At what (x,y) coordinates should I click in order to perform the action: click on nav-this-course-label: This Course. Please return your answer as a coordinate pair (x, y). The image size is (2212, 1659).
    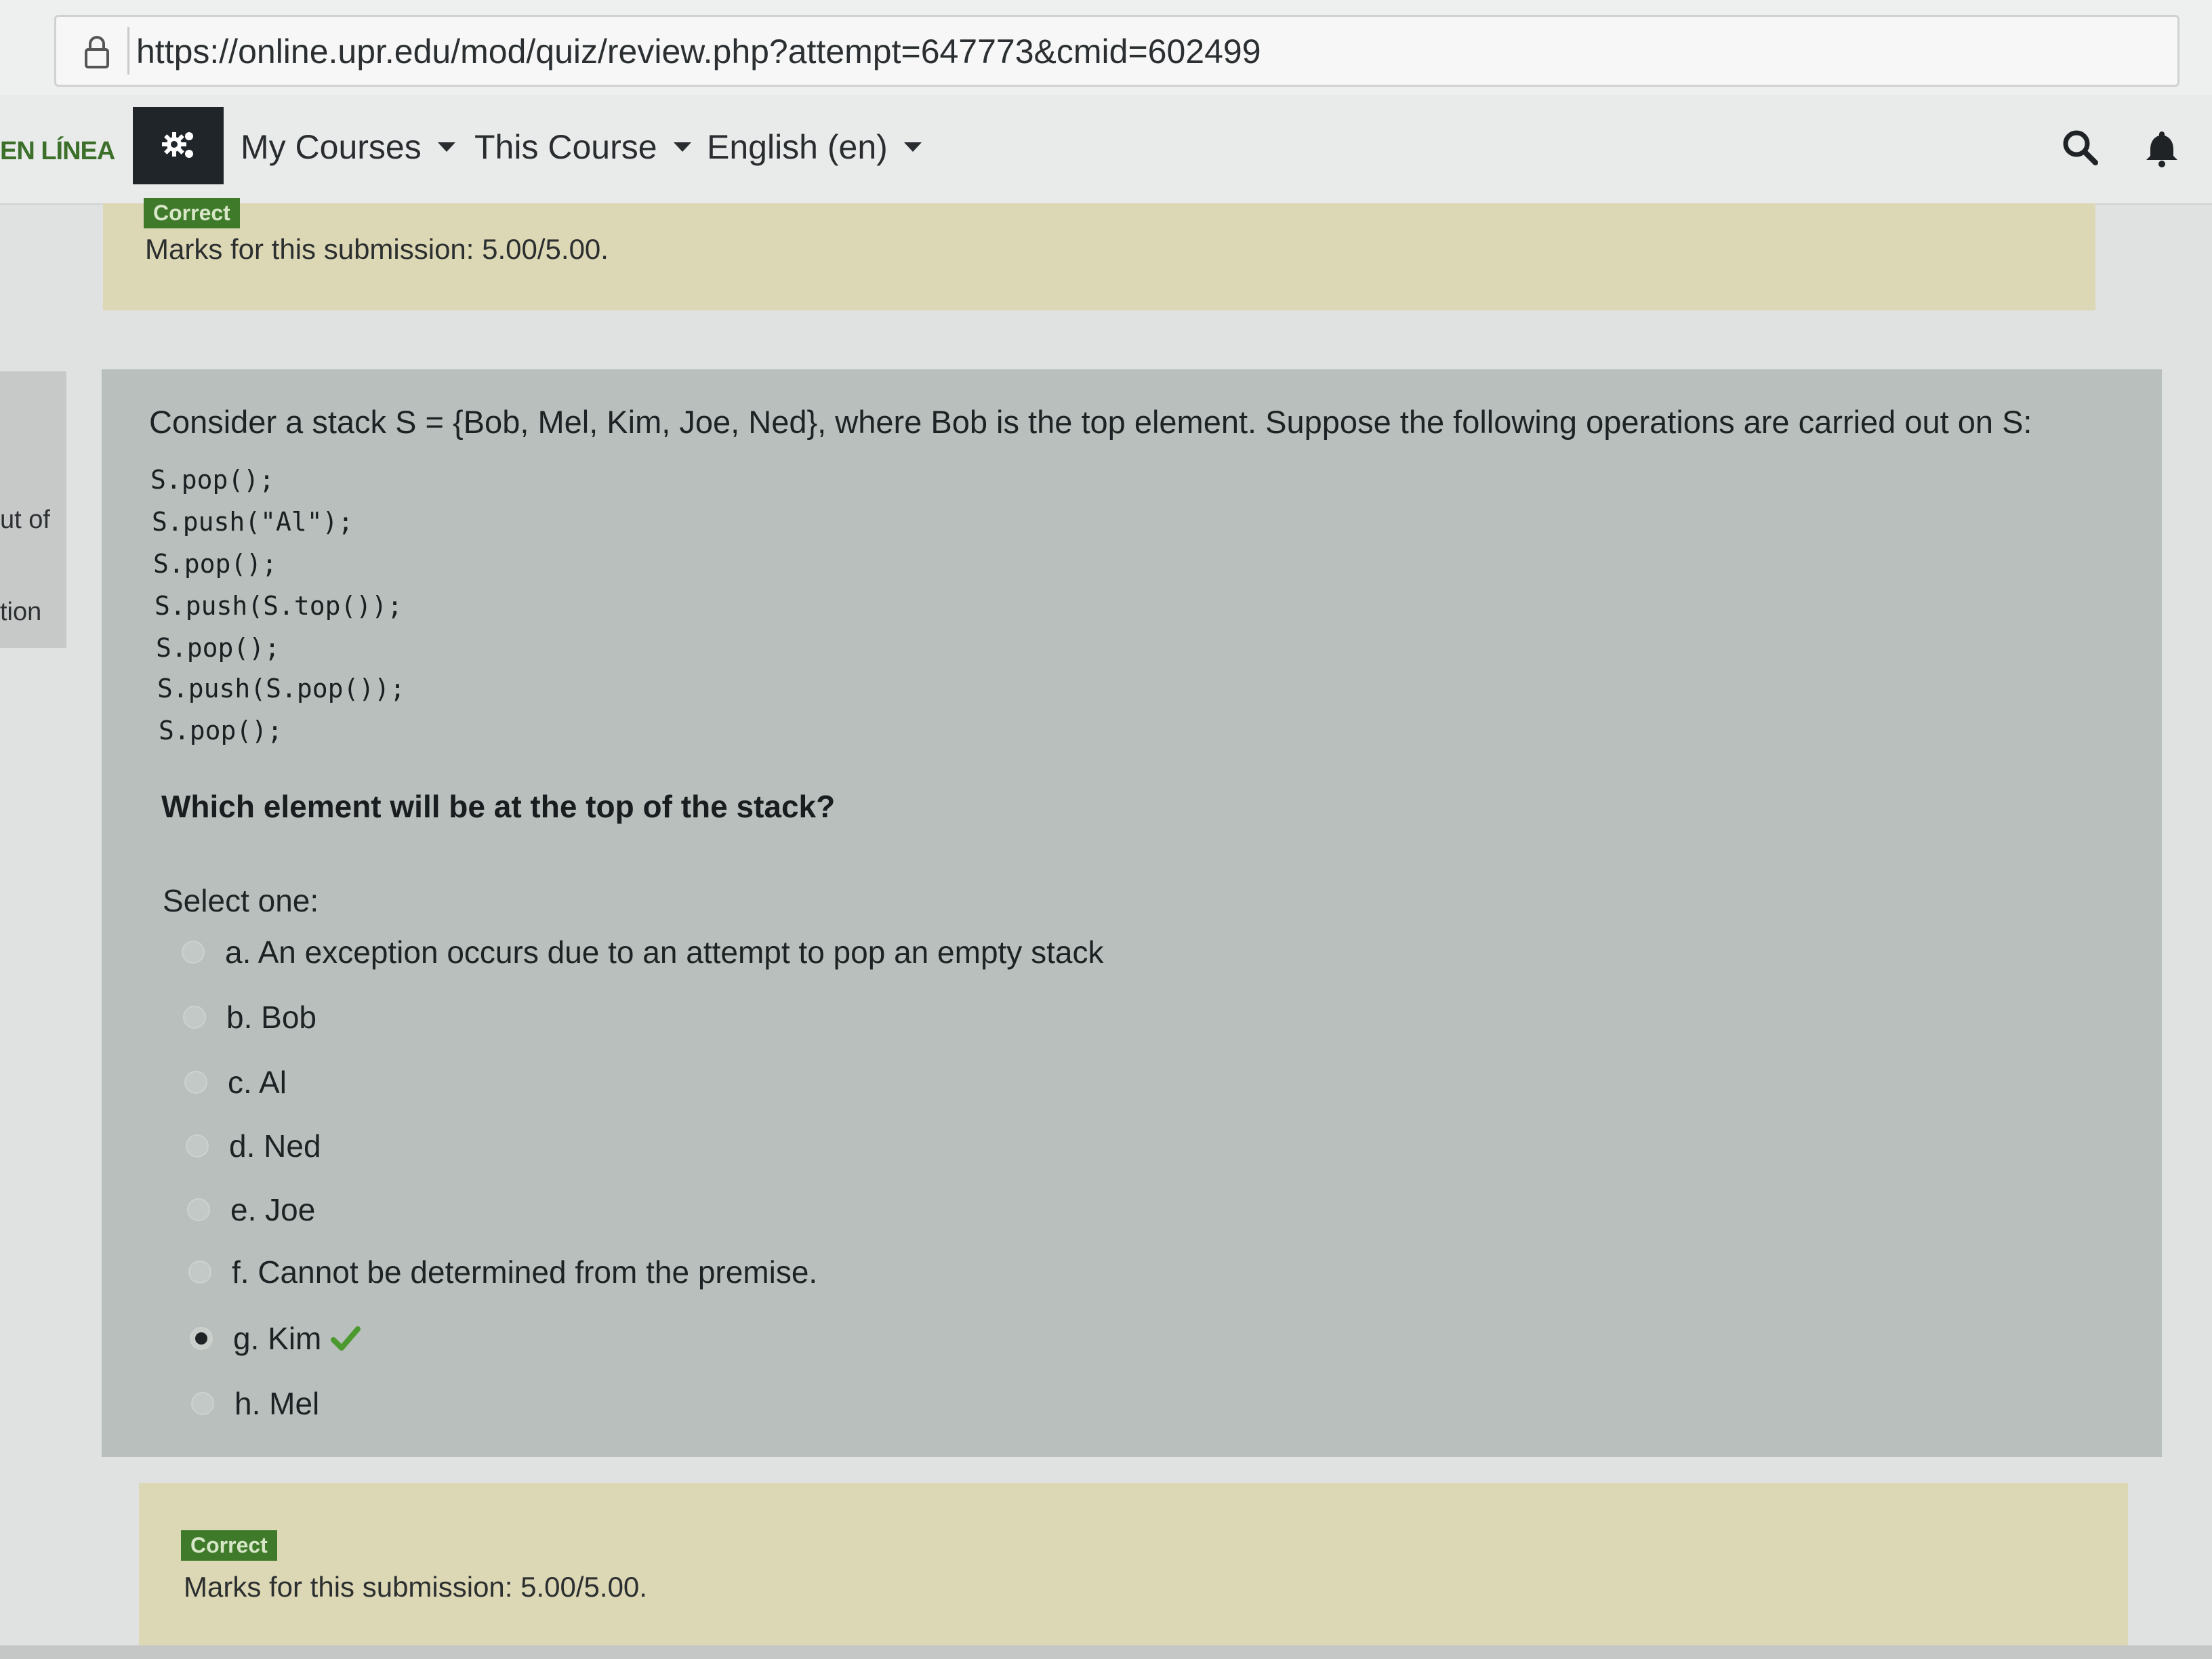
    Looking at the image, I should click on (565, 147).